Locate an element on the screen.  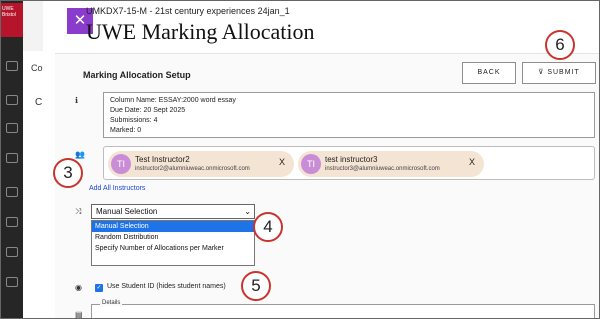
submissions-count: Submissions: 4 is located at coordinates (134, 120).